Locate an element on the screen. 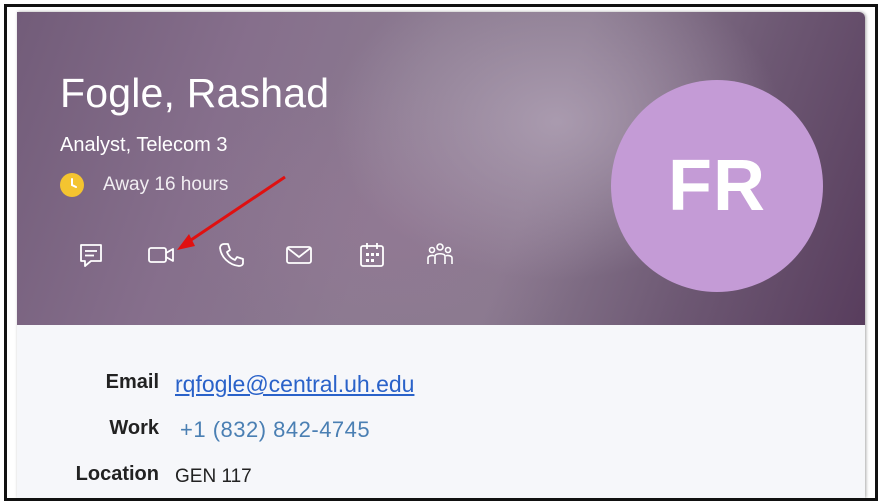 The image size is (880, 503). video-call-button is located at coordinates (161, 255).